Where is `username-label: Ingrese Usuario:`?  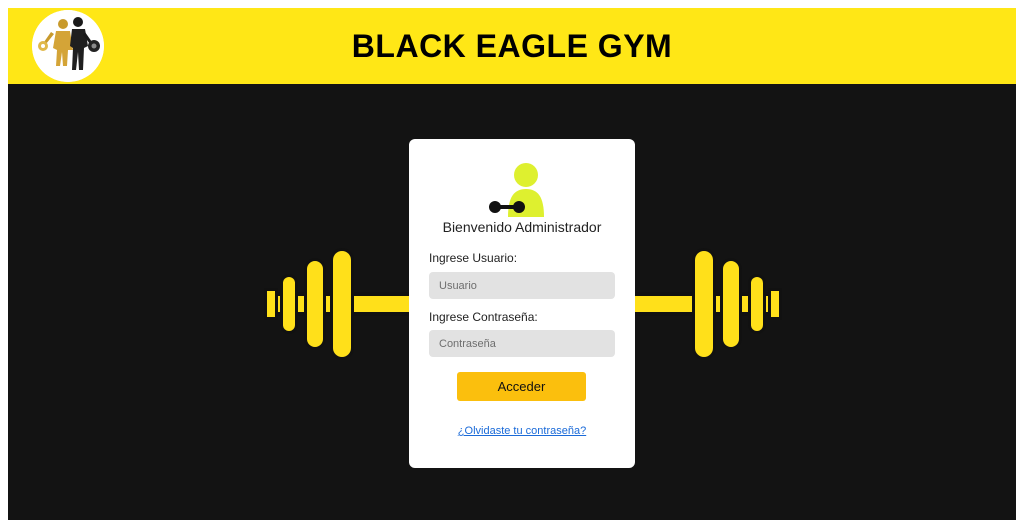
username-label: Ingrese Usuario: is located at coordinates (473, 258).